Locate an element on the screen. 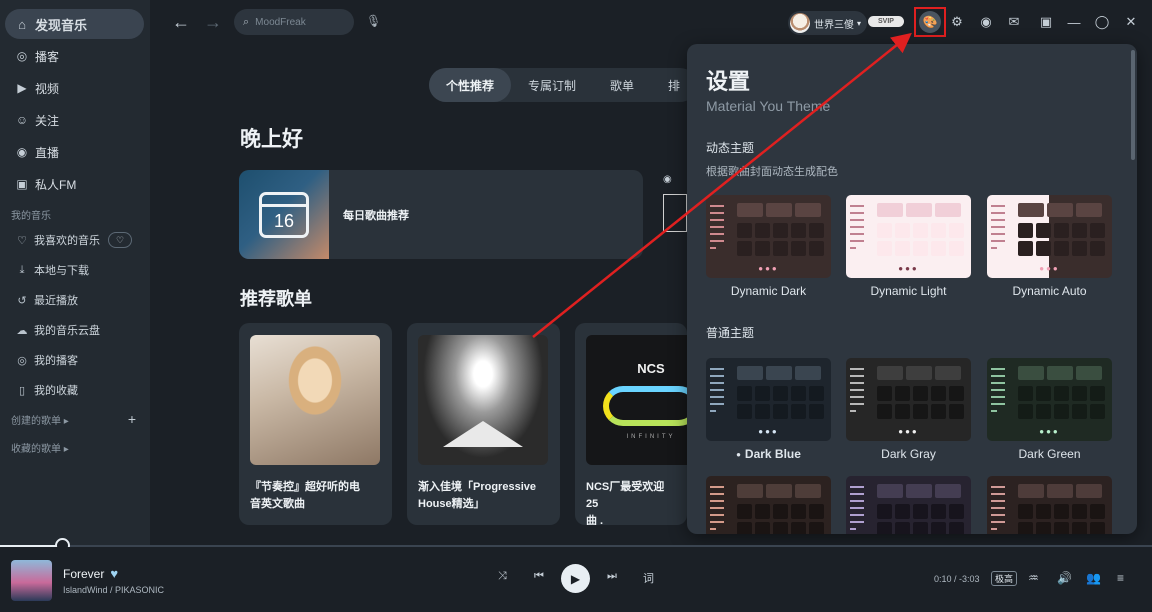  sidebar-item-label: 播客 is located at coordinates (47, 56).